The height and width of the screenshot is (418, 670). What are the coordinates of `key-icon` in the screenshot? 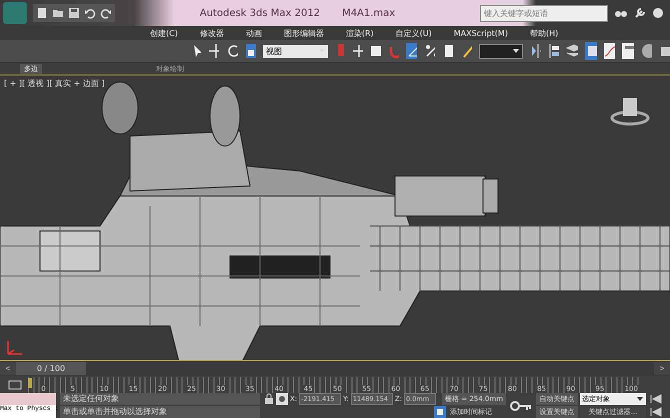 It's located at (521, 406).